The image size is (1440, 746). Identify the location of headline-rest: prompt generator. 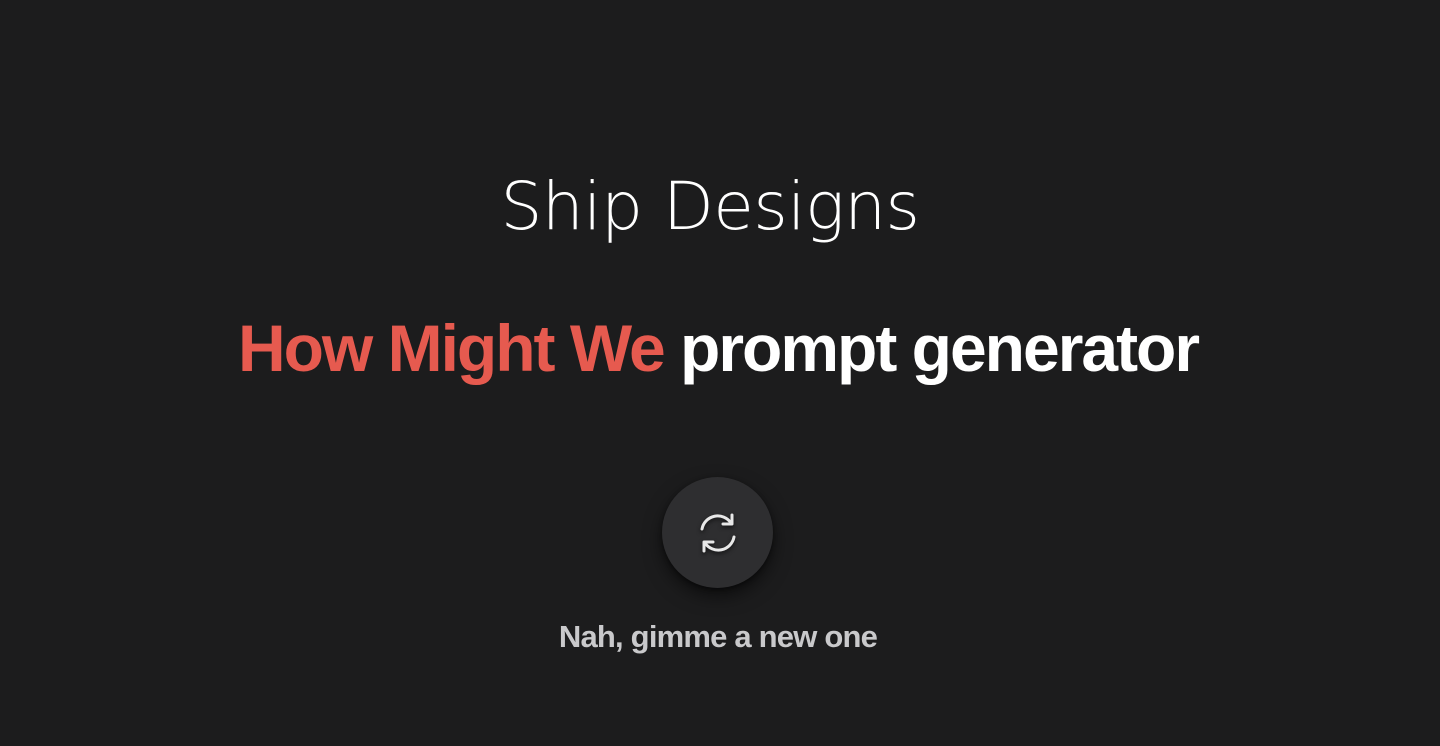
(940, 348).